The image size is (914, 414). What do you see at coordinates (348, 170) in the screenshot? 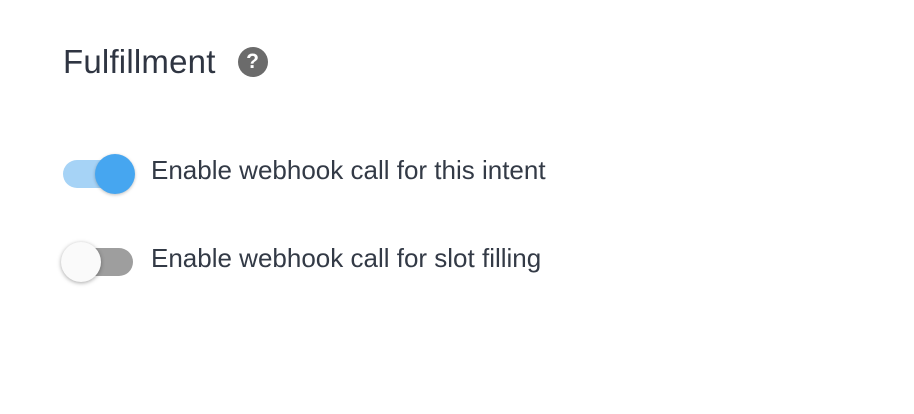
I see `webhook-intent-label: Enable webhook call for this intent` at bounding box center [348, 170].